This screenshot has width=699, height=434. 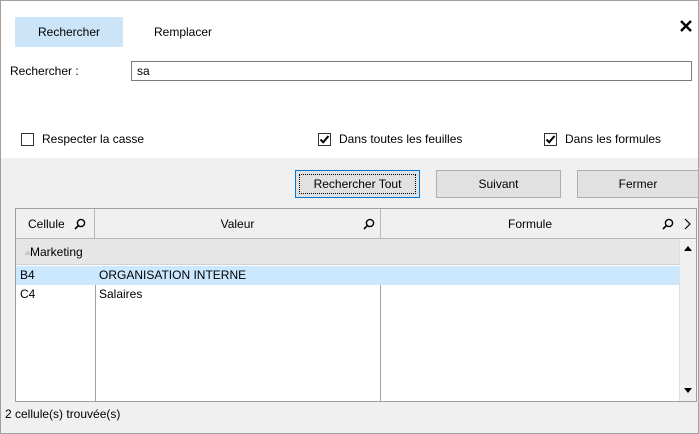 I want to click on all-sheets-checkbox: Dans toutes les feuilles, so click(x=390, y=139).